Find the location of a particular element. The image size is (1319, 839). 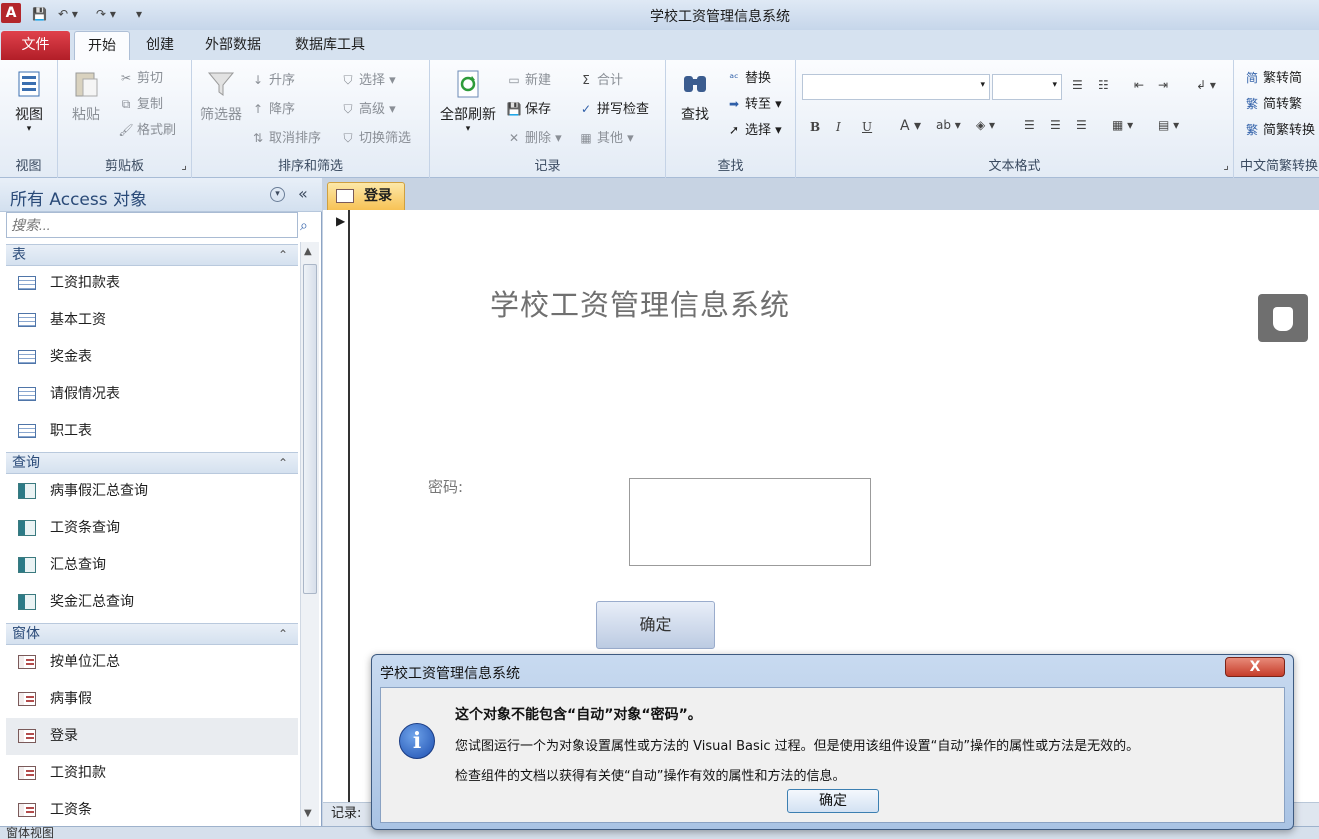

collapse-pane-icon: « is located at coordinates (303, 193).